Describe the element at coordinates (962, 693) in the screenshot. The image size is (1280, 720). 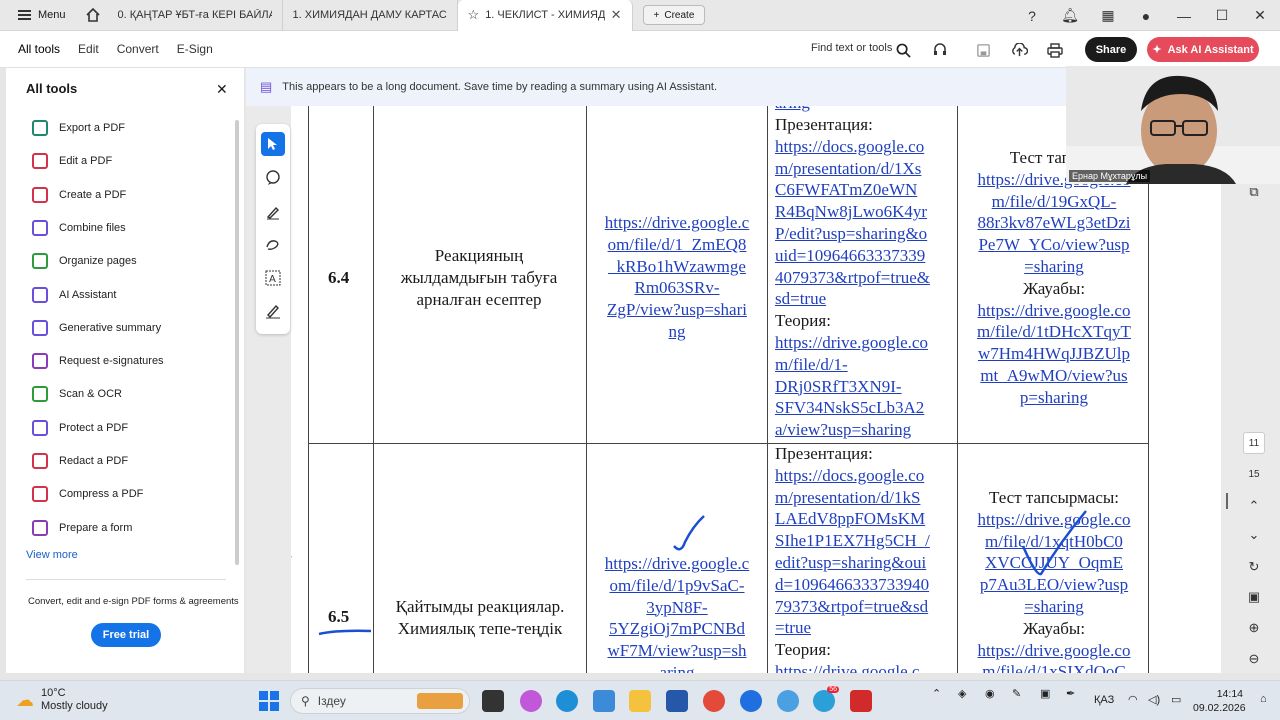
I see `tray-app-icon: ◈` at that location.